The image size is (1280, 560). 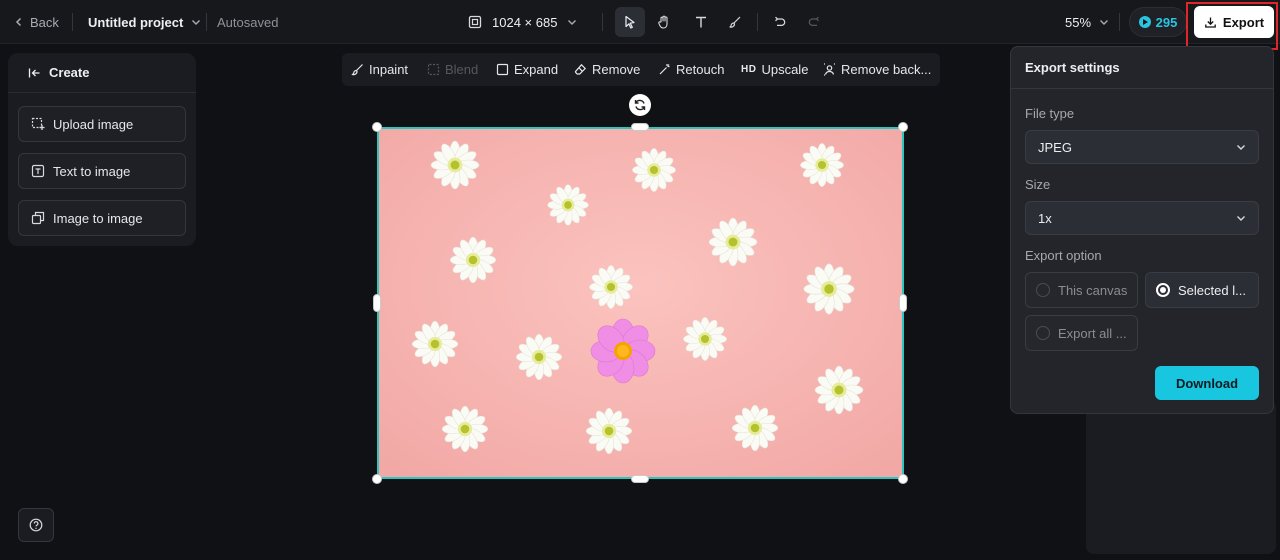 What do you see at coordinates (44, 22) in the screenshot?
I see `back-label: Back` at bounding box center [44, 22].